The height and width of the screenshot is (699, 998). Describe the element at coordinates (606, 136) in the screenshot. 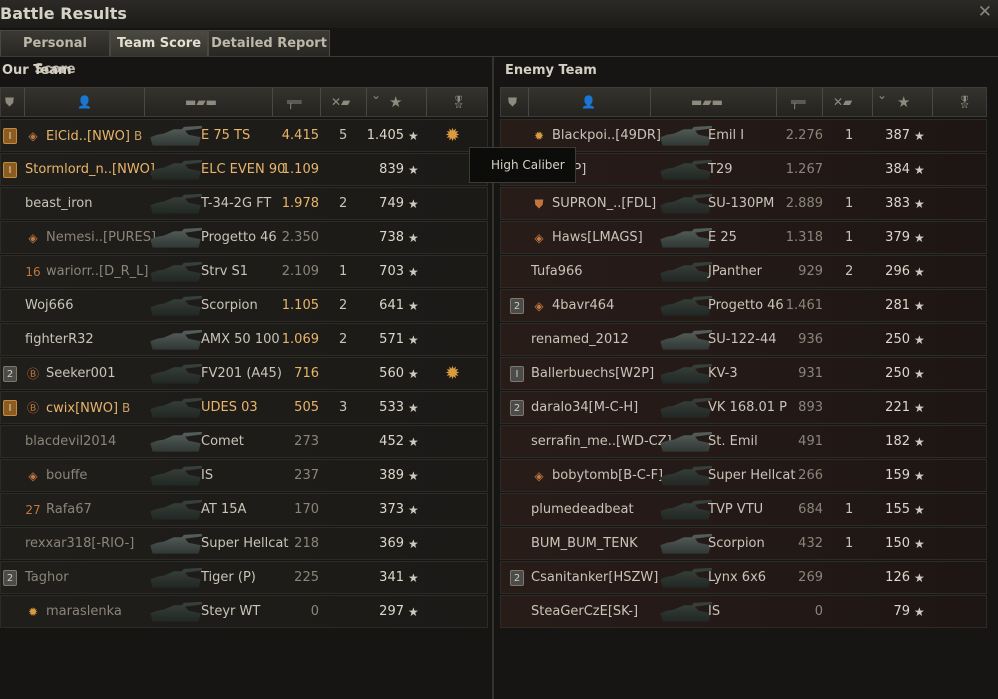

I see `player-name: Blackpoi..[49DR]` at that location.